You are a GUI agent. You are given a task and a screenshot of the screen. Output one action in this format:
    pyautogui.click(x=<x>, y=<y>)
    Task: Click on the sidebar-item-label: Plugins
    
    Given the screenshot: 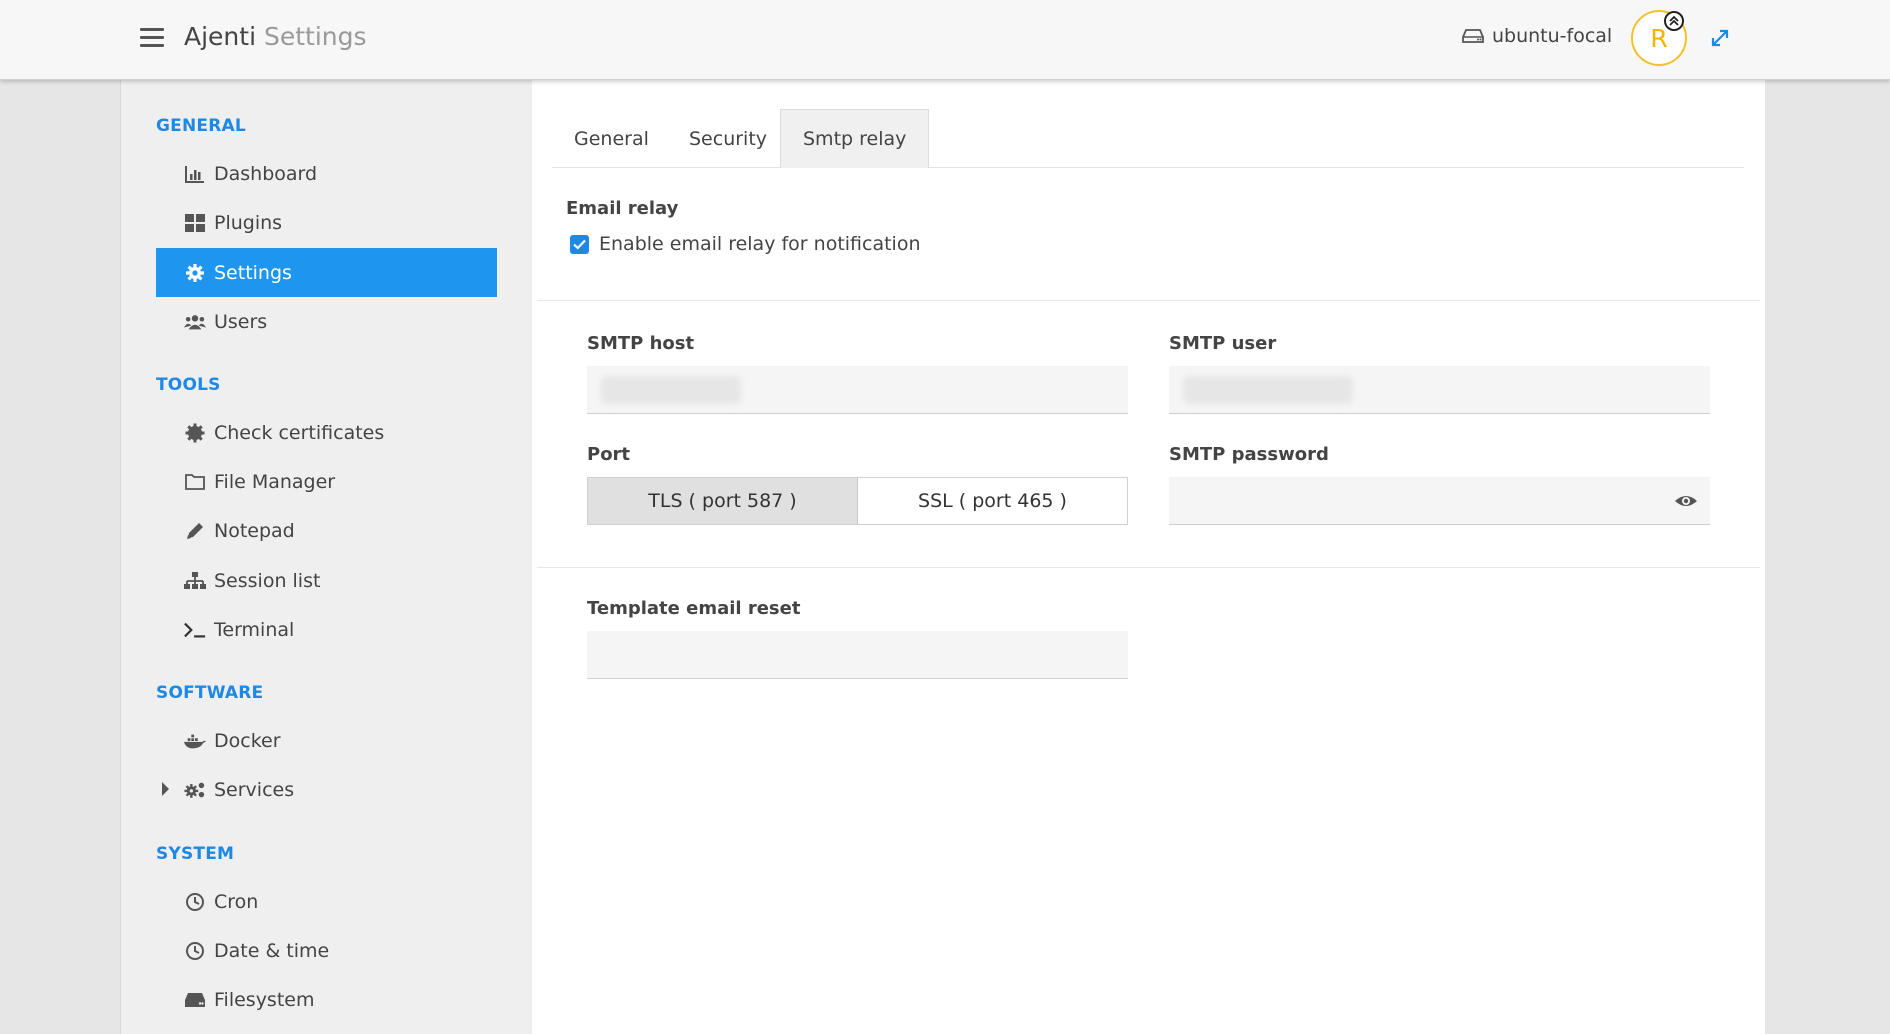 What is the action you would take?
    pyautogui.click(x=248, y=222)
    